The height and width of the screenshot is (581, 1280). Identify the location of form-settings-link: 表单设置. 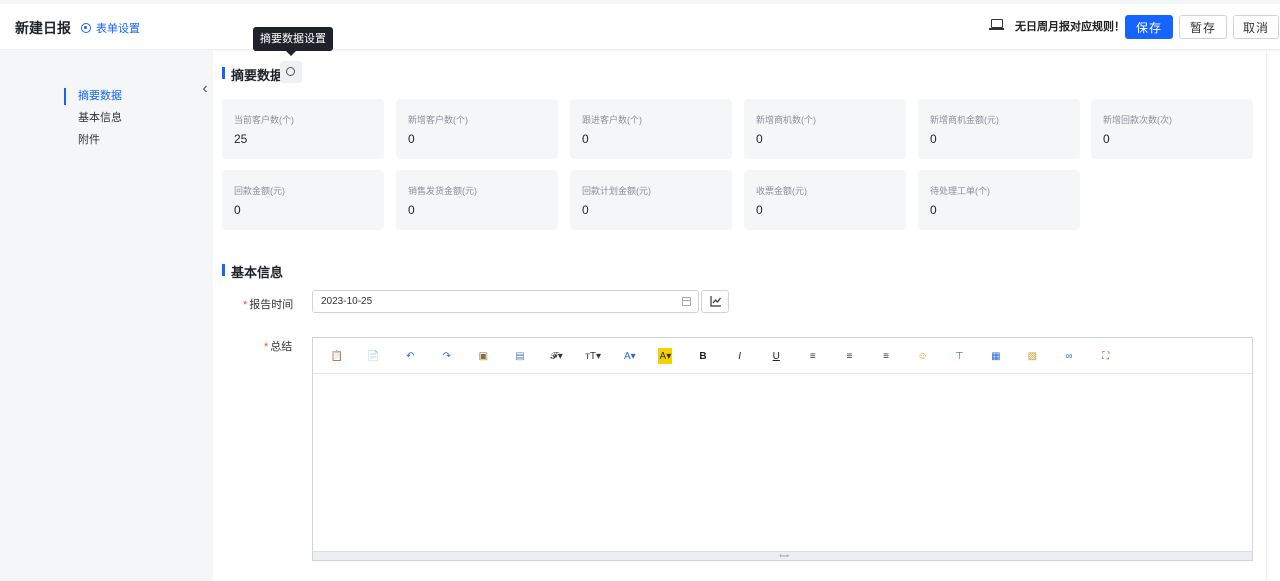
(110, 28).